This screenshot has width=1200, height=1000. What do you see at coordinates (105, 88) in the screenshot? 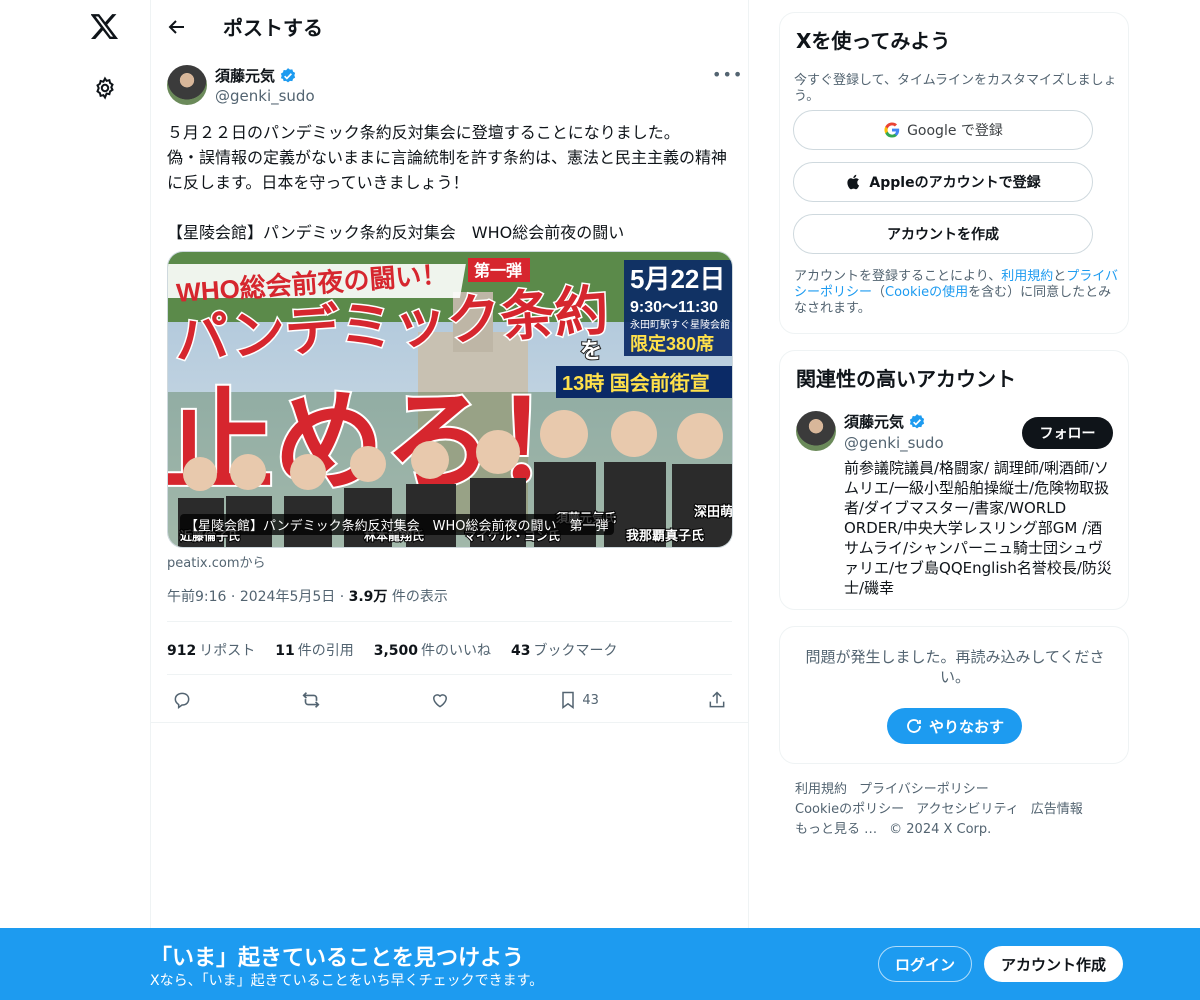
I see `gear-icon` at bounding box center [105, 88].